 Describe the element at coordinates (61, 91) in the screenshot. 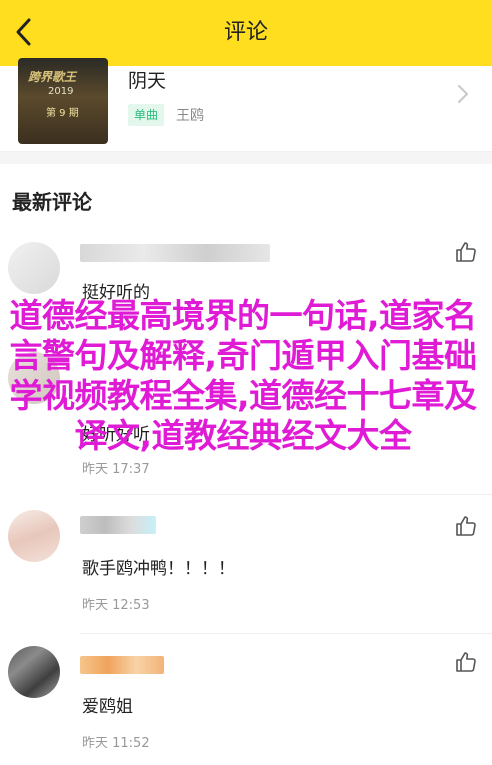

I see `cover-year: 2019` at that location.